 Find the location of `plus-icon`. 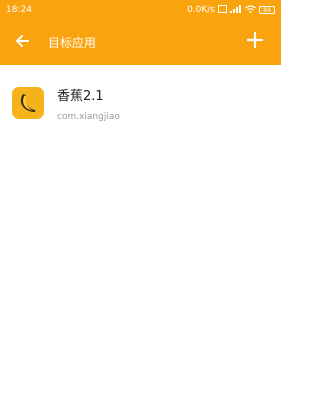

plus-icon is located at coordinates (255, 41).